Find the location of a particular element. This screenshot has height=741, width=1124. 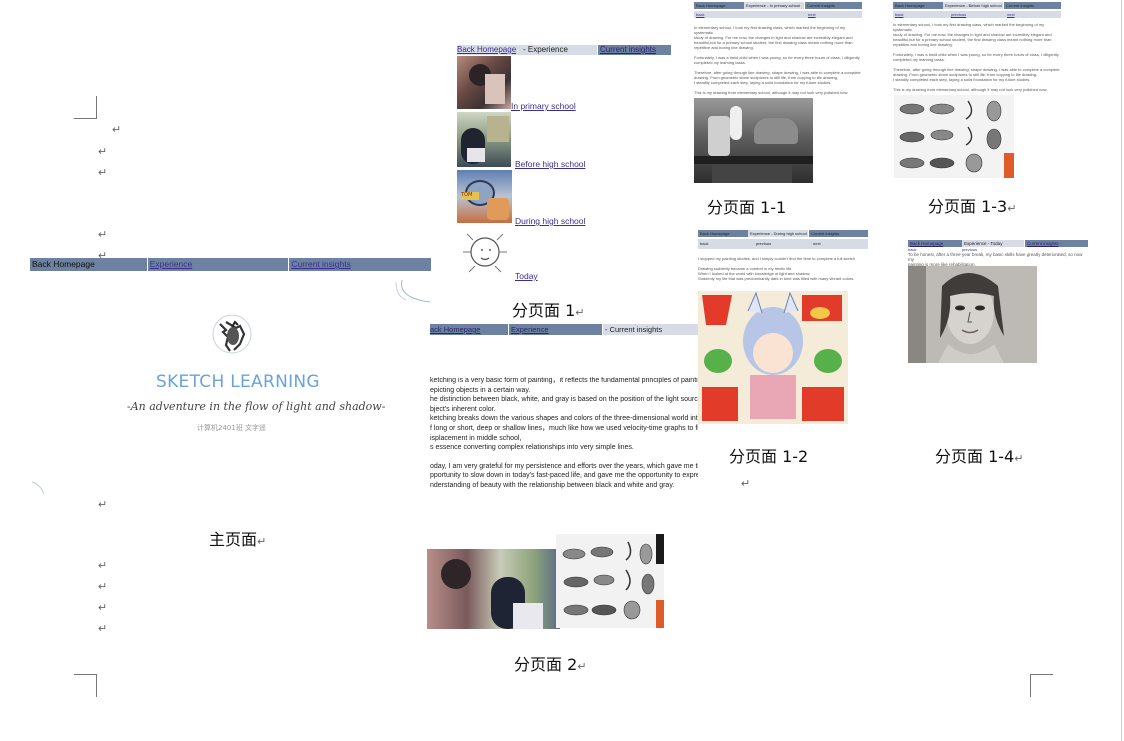

photo-child-at-easel is located at coordinates (484, 139).